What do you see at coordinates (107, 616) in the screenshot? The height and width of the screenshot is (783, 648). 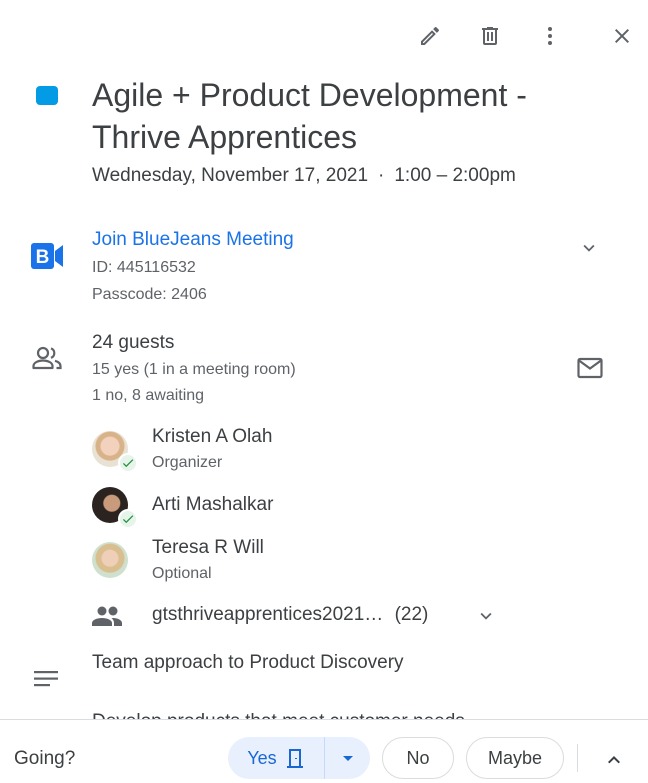 I see `group-icon` at bounding box center [107, 616].